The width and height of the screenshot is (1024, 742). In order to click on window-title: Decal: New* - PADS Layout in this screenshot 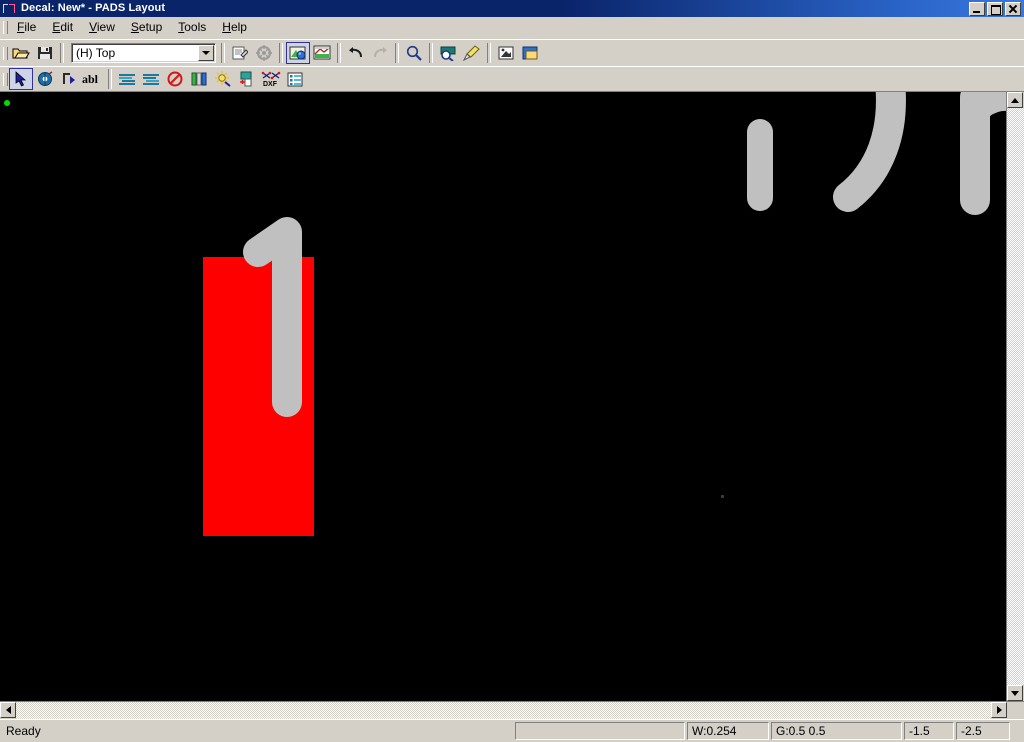, I will do `click(93, 8)`.